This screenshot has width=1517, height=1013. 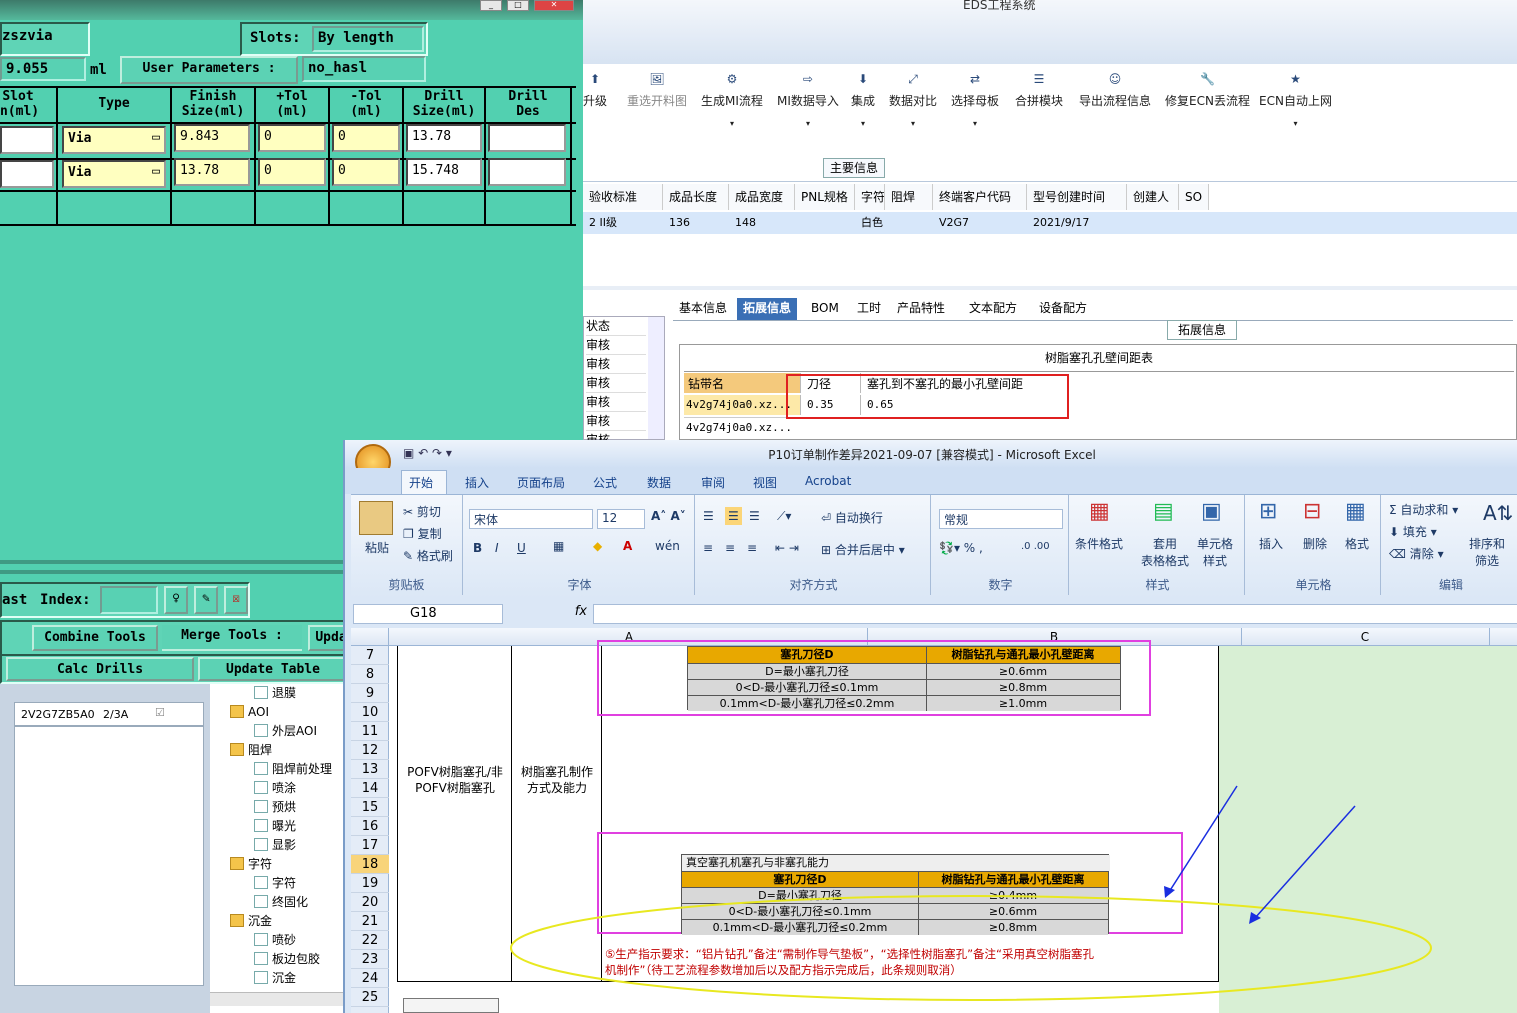 I want to click on sort-filter-button: 排序和 筛选, so click(x=1487, y=552).